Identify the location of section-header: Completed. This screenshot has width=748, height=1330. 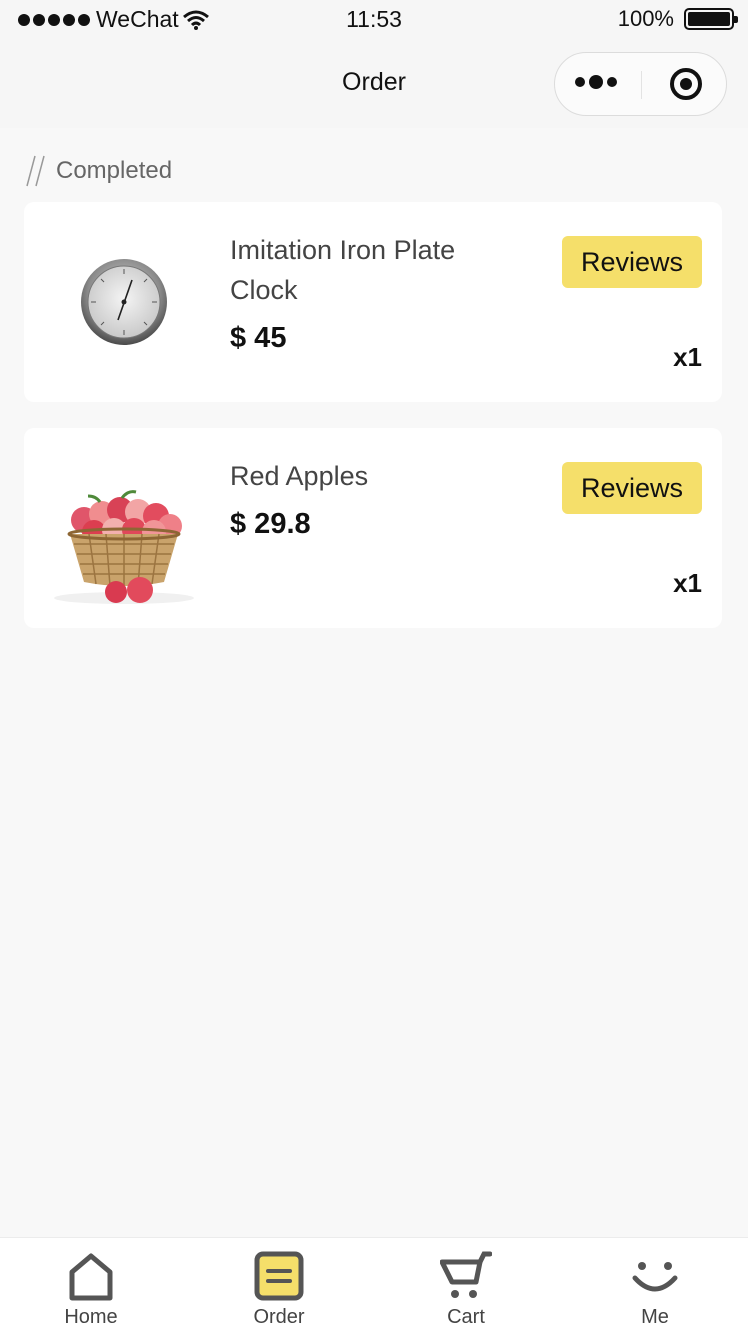
(99, 171).